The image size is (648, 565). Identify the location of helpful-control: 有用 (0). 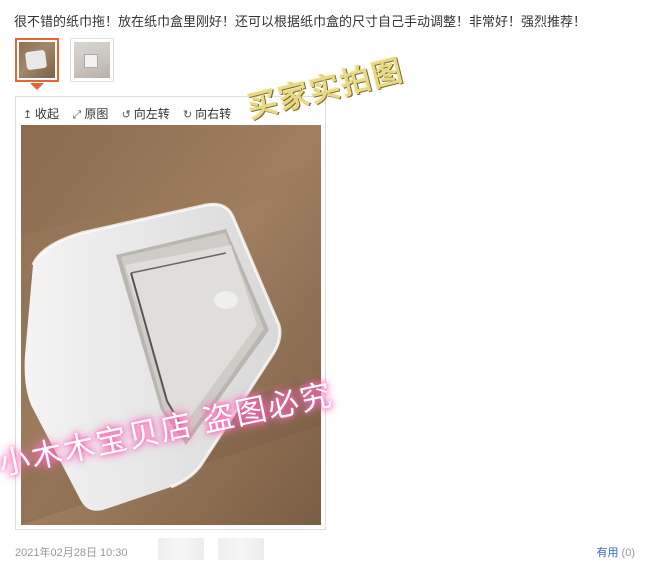
(616, 552).